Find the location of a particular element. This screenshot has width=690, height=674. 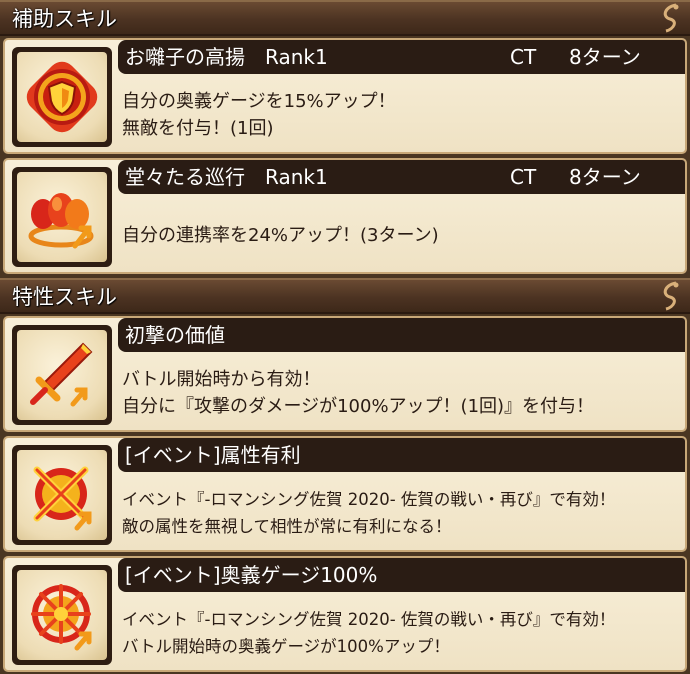

description-line: 自分の奥義ゲージを15%アップ！ is located at coordinates (259, 101).